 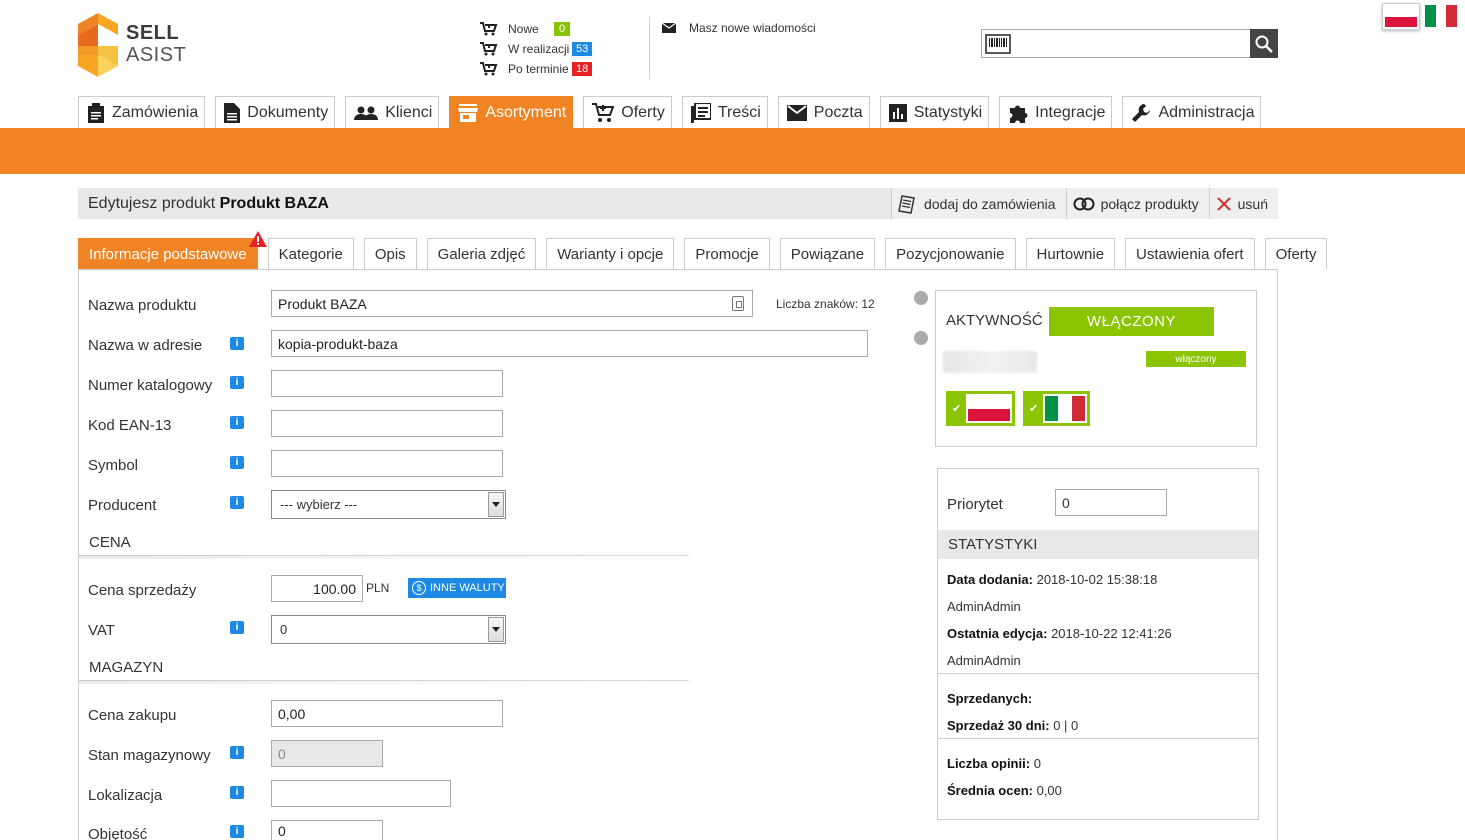 I want to click on lang-toggle-pl: ✔, so click(x=980, y=408).